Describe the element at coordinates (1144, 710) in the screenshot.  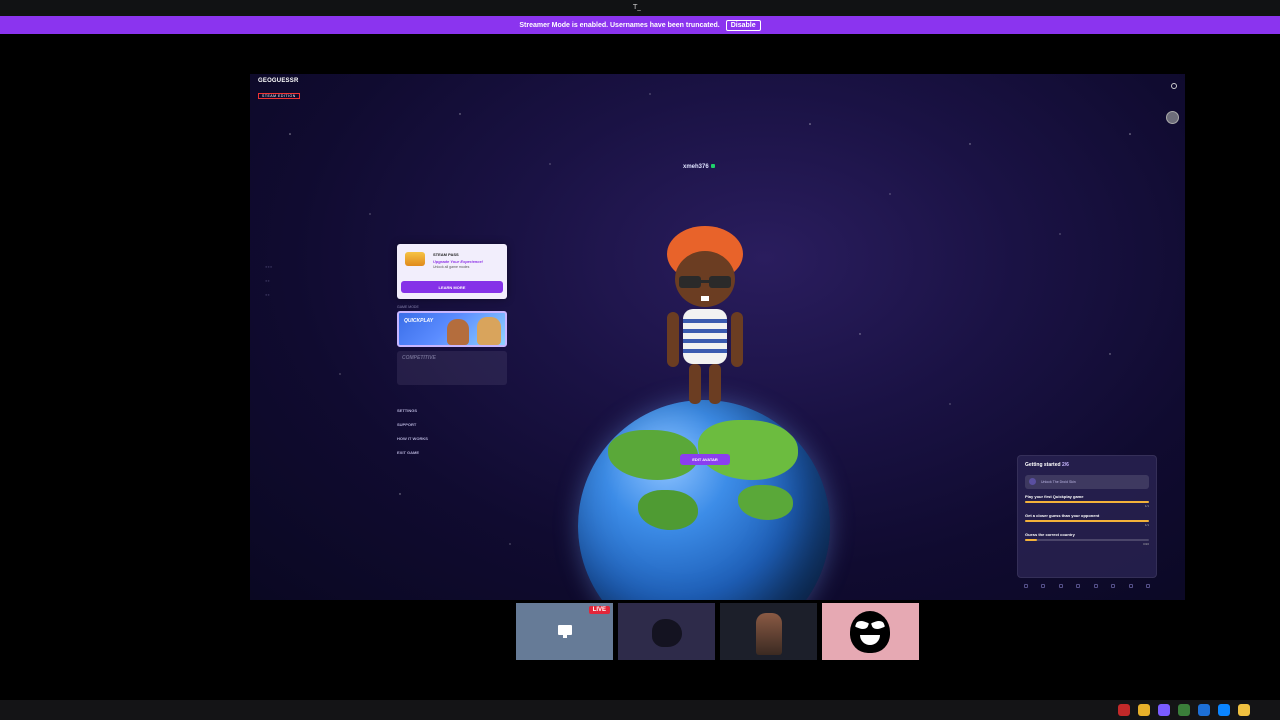
I see `chrome-icon` at that location.